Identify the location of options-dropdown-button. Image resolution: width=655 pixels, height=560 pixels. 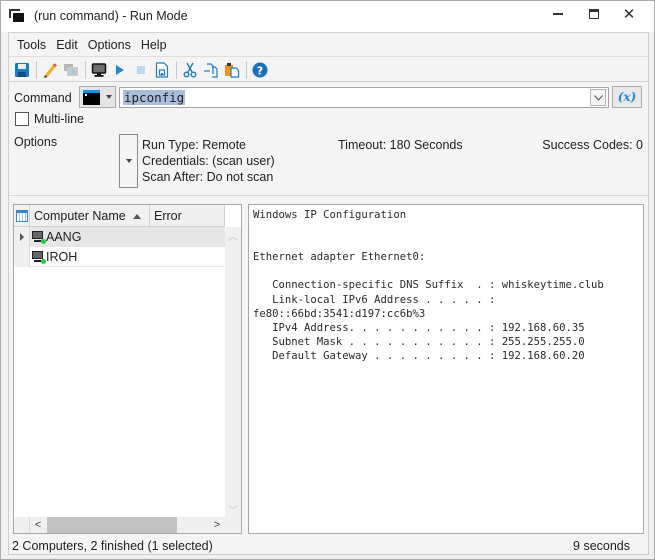
(128, 161).